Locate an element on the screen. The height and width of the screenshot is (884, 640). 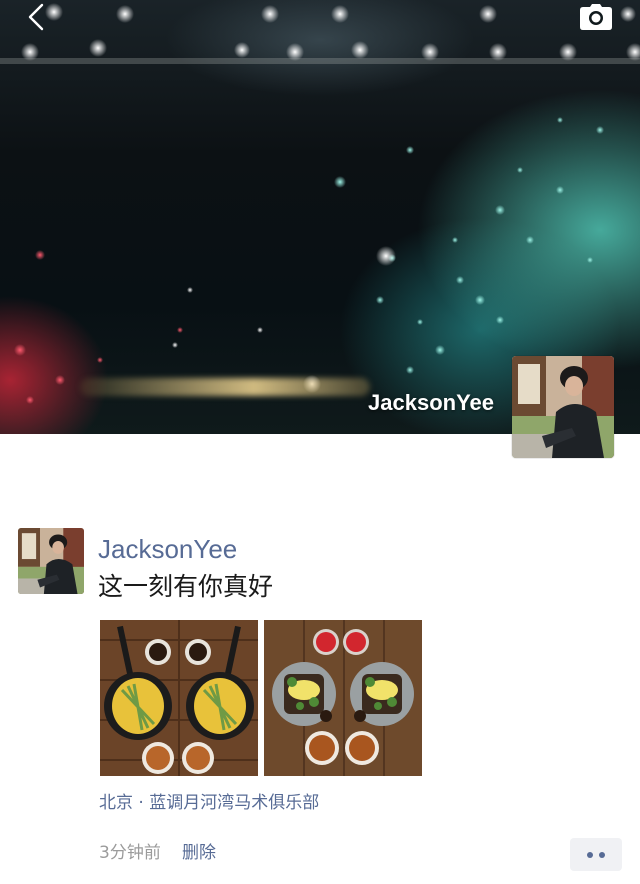
back-button is located at coordinates (36, 17).